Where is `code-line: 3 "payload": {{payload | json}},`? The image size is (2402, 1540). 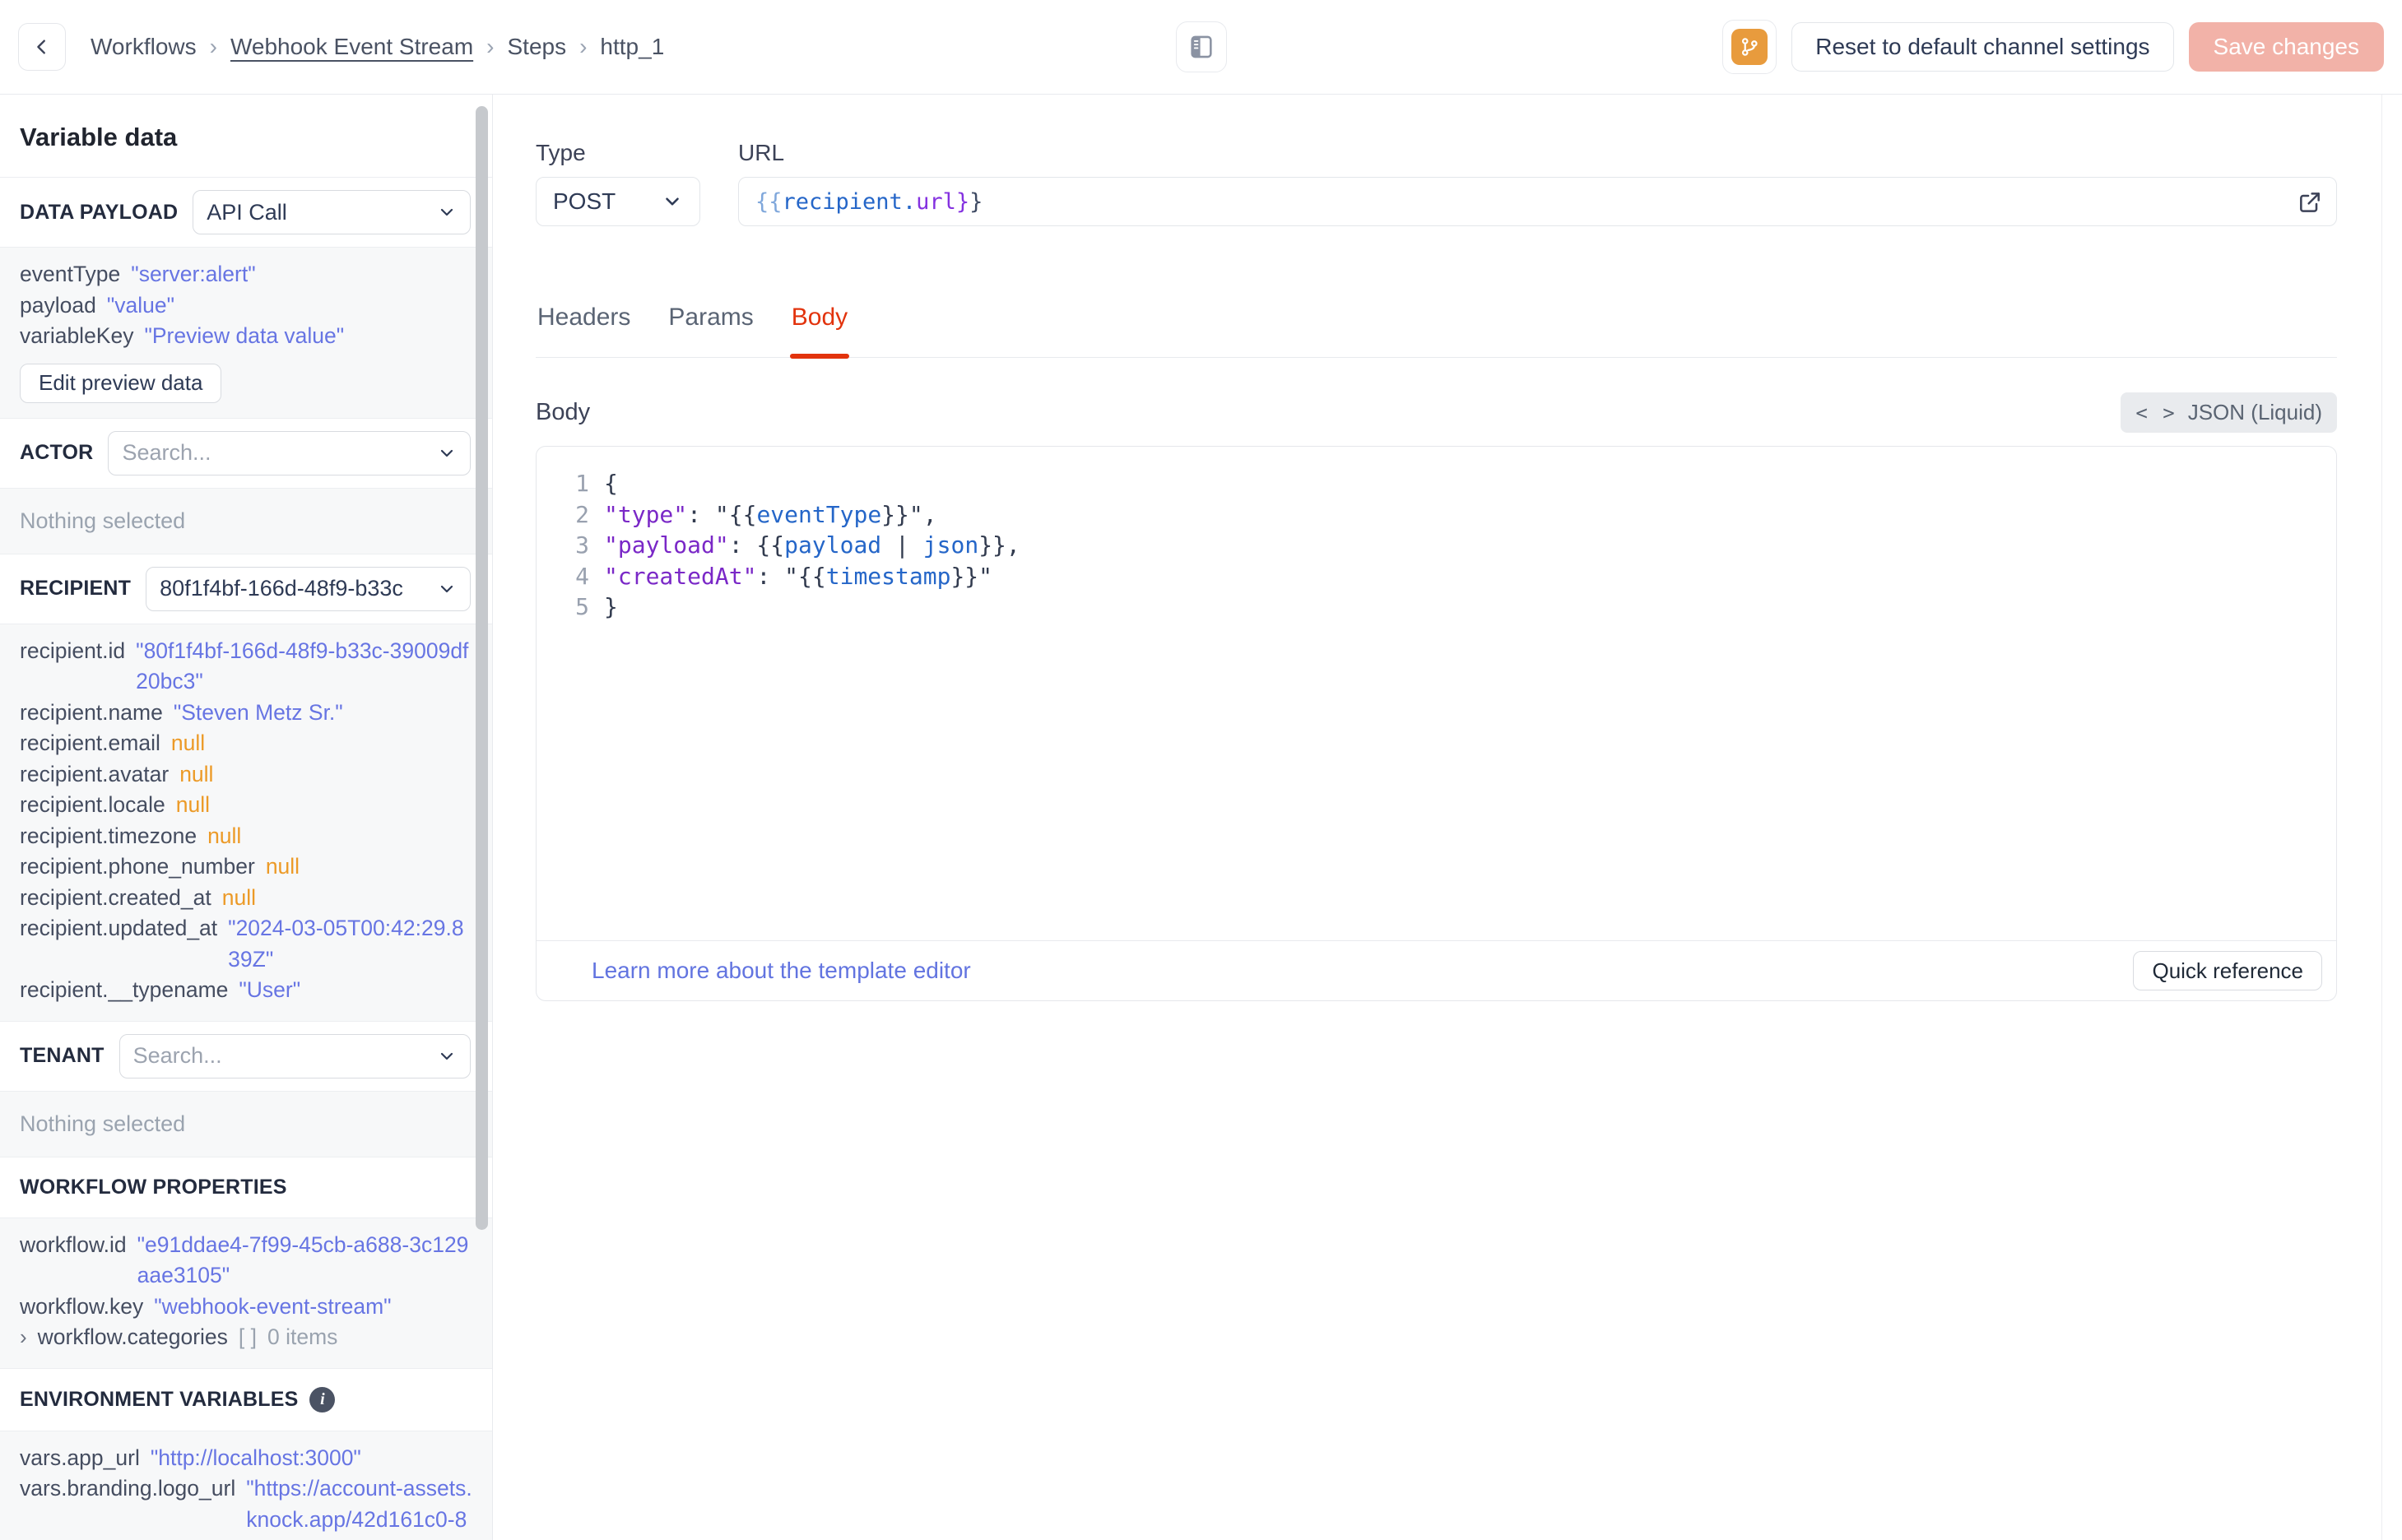 code-line: 3 "payload": {{payload | json}}, is located at coordinates (1436, 545).